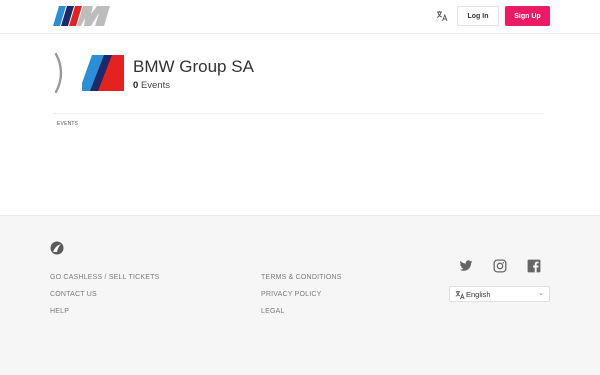 This screenshot has height=375, width=600. What do you see at coordinates (193, 66) in the screenshot?
I see `organizer-name: BMW Group SA` at bounding box center [193, 66].